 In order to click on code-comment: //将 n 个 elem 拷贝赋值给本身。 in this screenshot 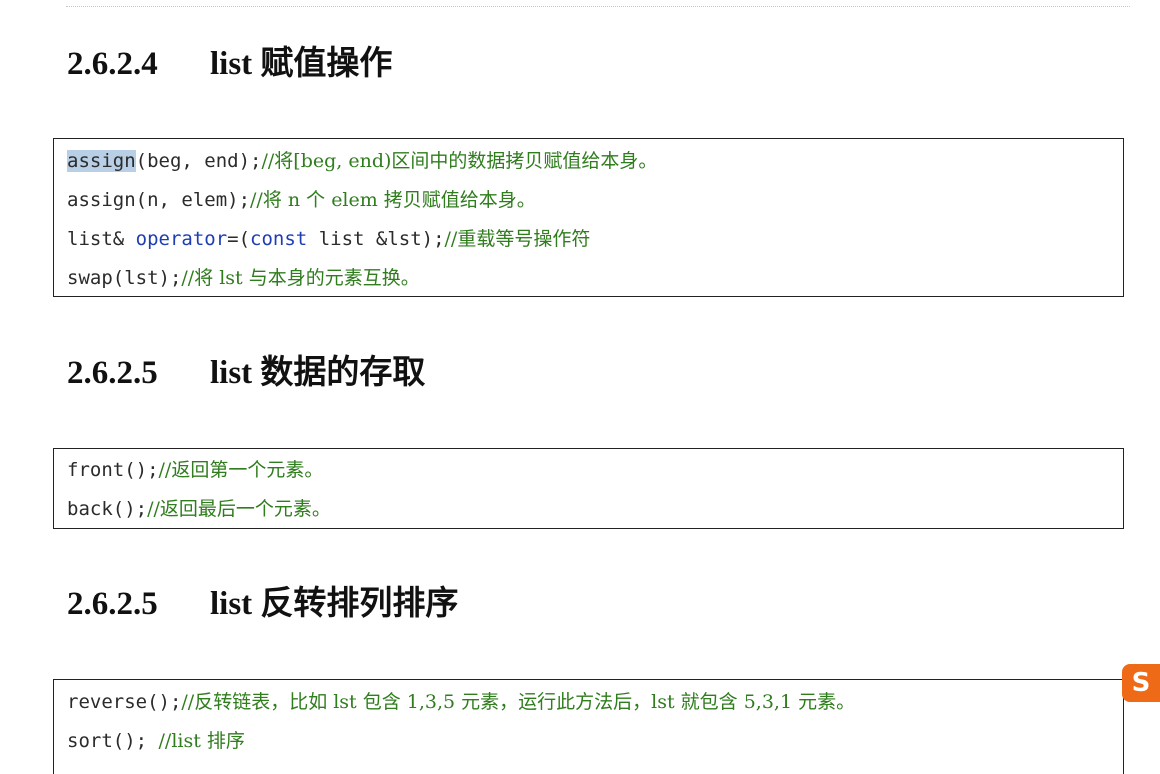, I will do `click(393, 200)`.